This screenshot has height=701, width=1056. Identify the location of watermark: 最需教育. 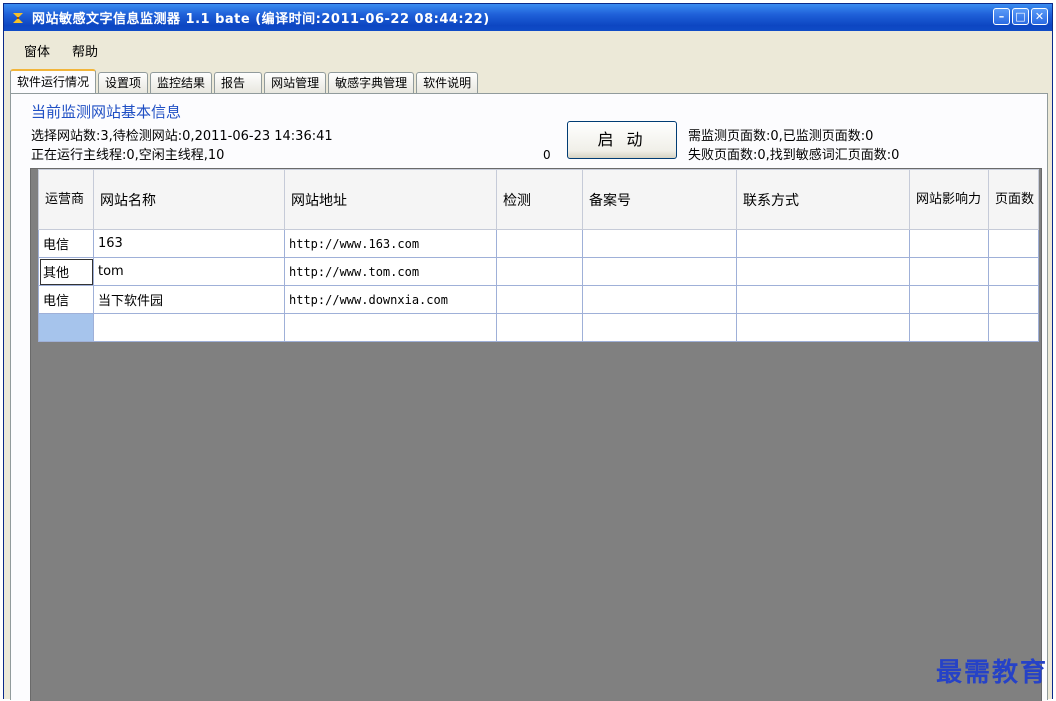
(991, 673).